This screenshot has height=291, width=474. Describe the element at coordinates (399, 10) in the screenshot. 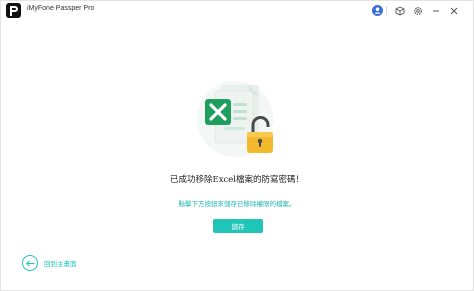

I see `cube-icon` at that location.